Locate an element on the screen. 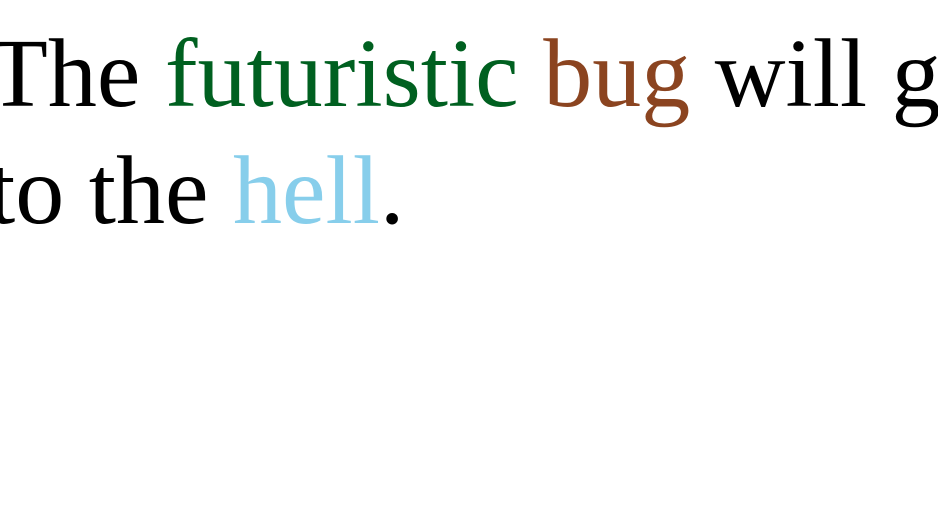  word-bug: bug is located at coordinates (617, 74).